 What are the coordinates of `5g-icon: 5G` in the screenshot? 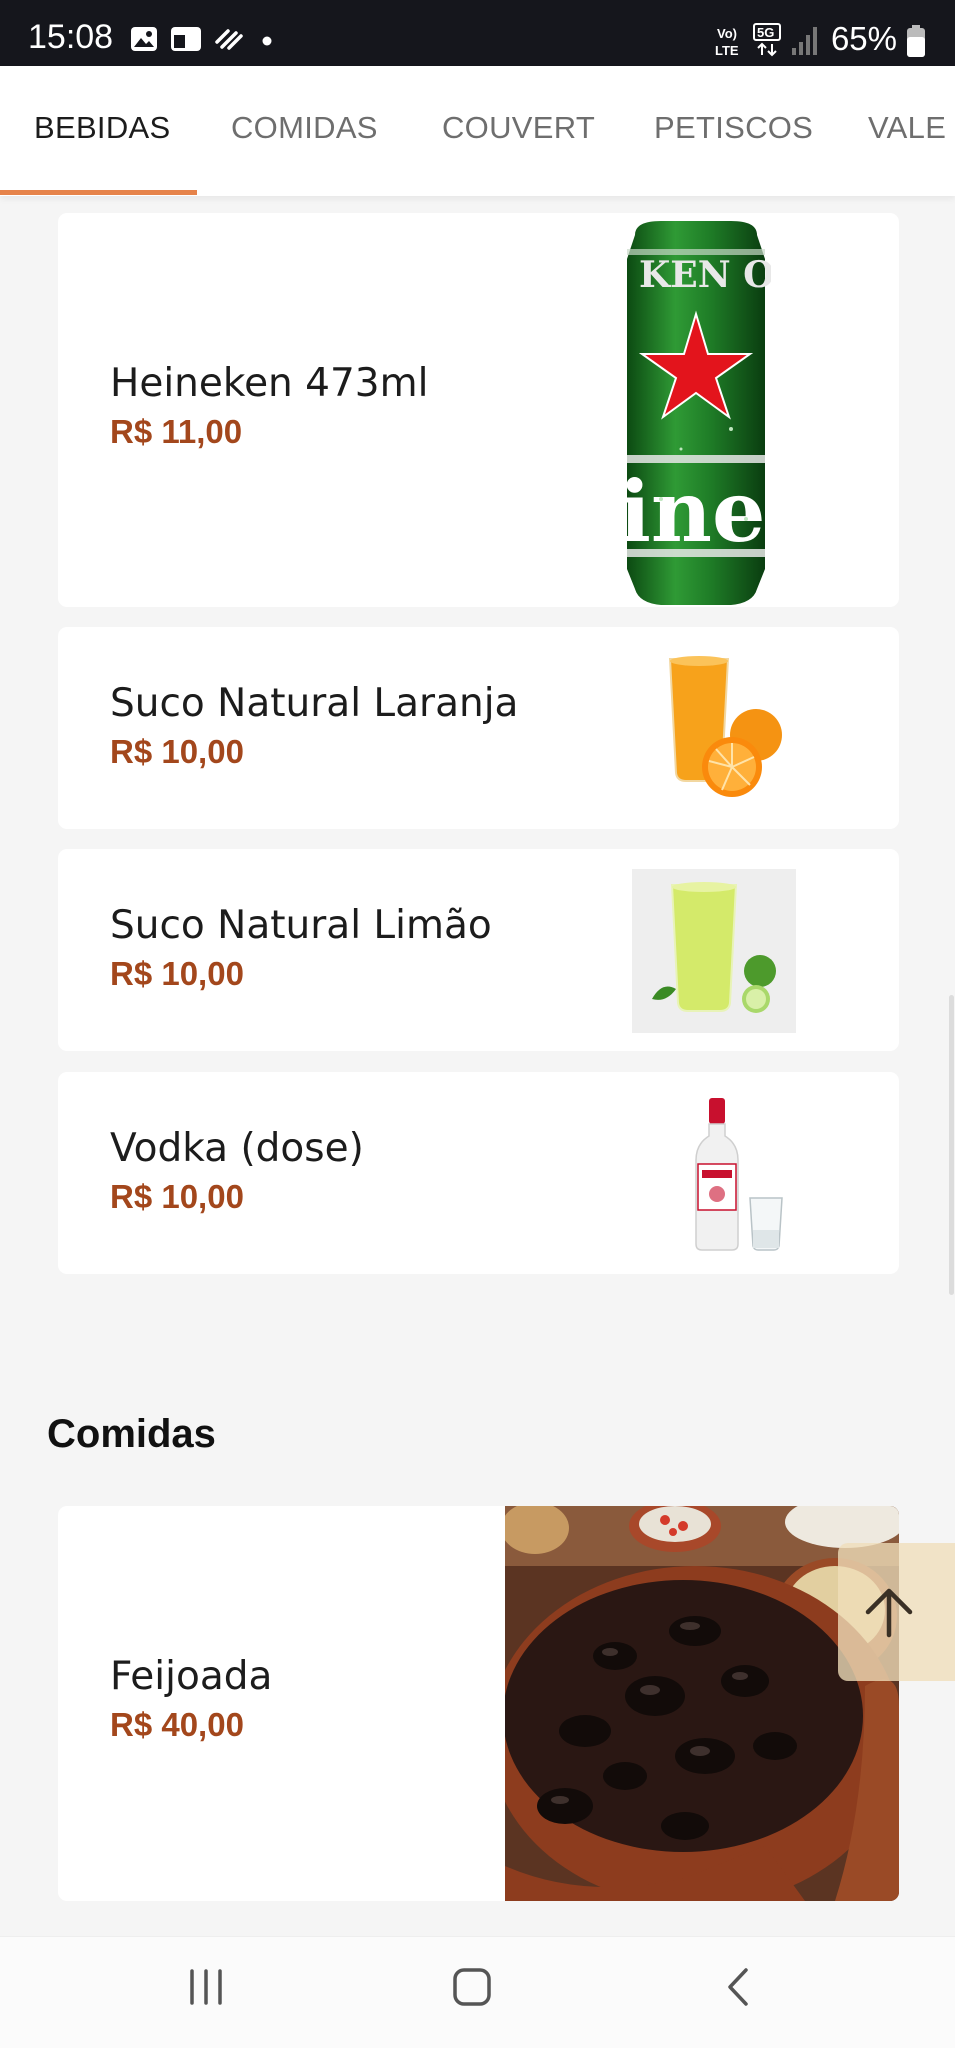 It's located at (767, 40).